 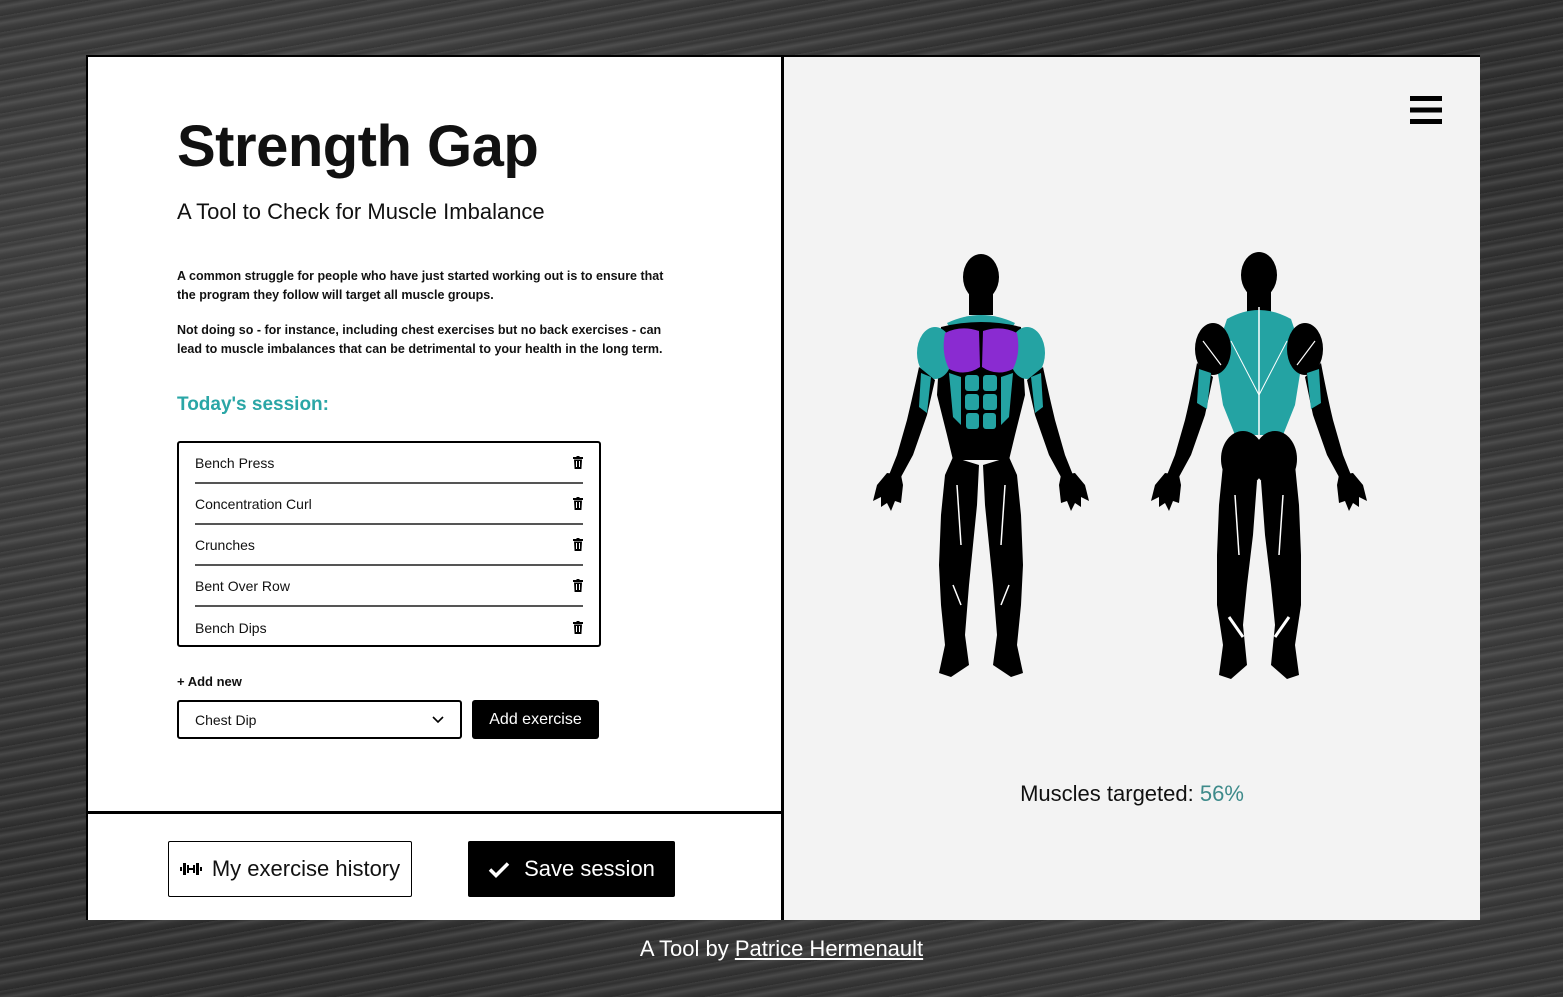 I want to click on muscles-targeted: Muscles targeted: 56%, so click(x=1132, y=794).